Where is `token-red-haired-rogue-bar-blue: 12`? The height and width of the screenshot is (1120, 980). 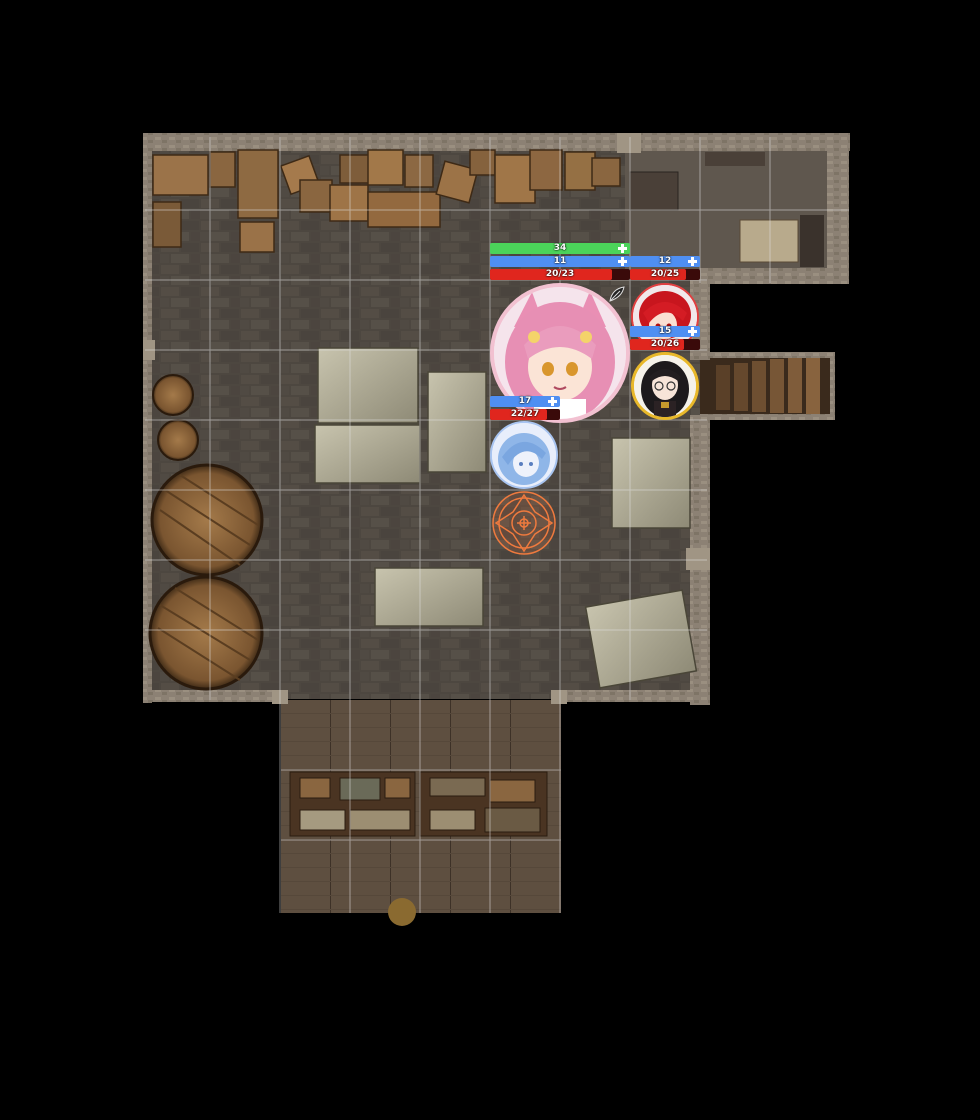 token-red-haired-rogue-bar-blue: 12 is located at coordinates (665, 261).